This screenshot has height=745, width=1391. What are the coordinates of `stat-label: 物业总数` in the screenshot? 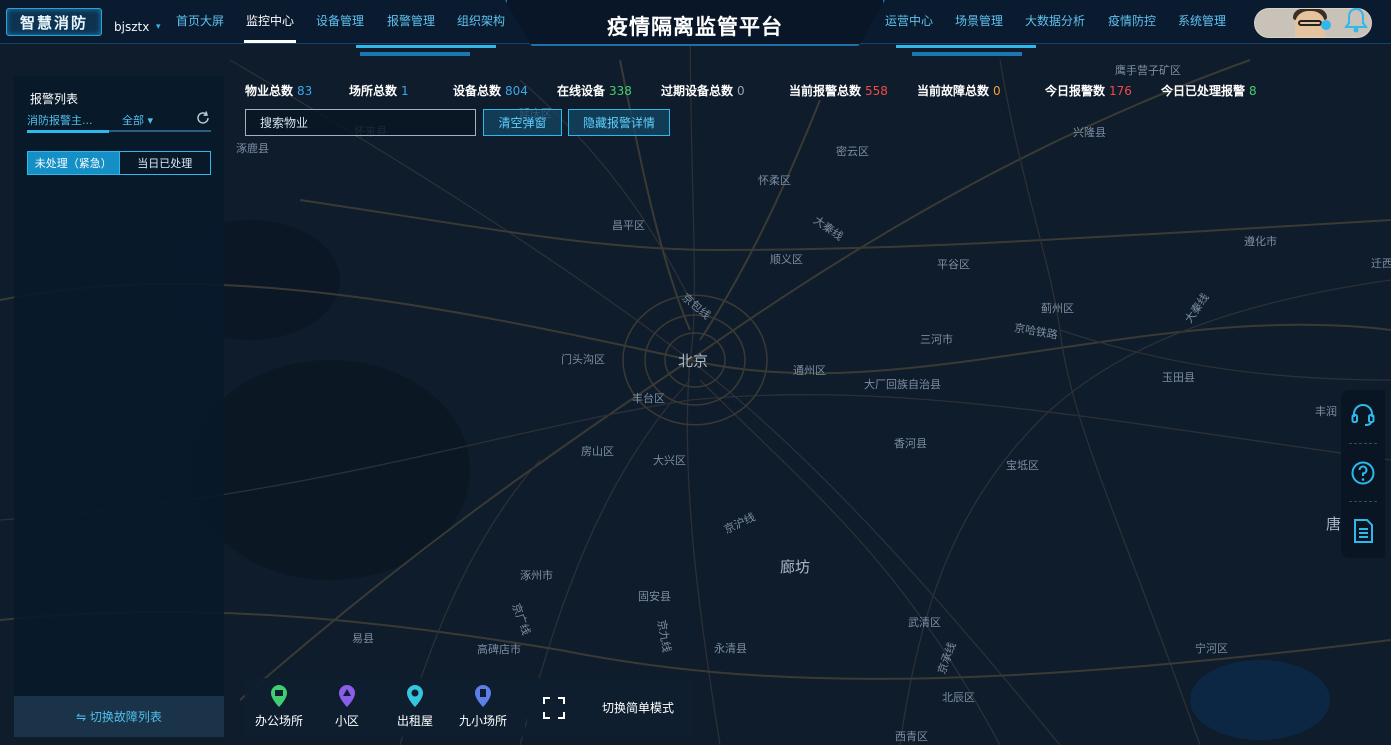 It's located at (269, 91).